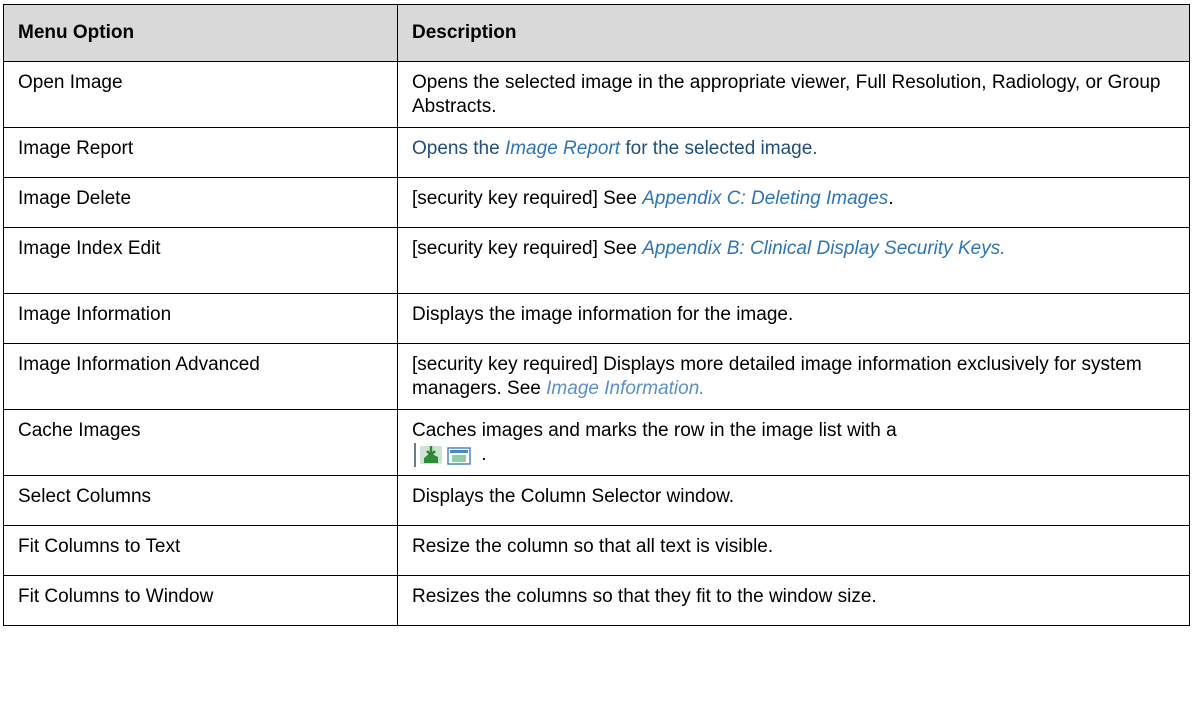 The image size is (1195, 723). What do you see at coordinates (793, 33) in the screenshot?
I see `header-description: Description` at bounding box center [793, 33].